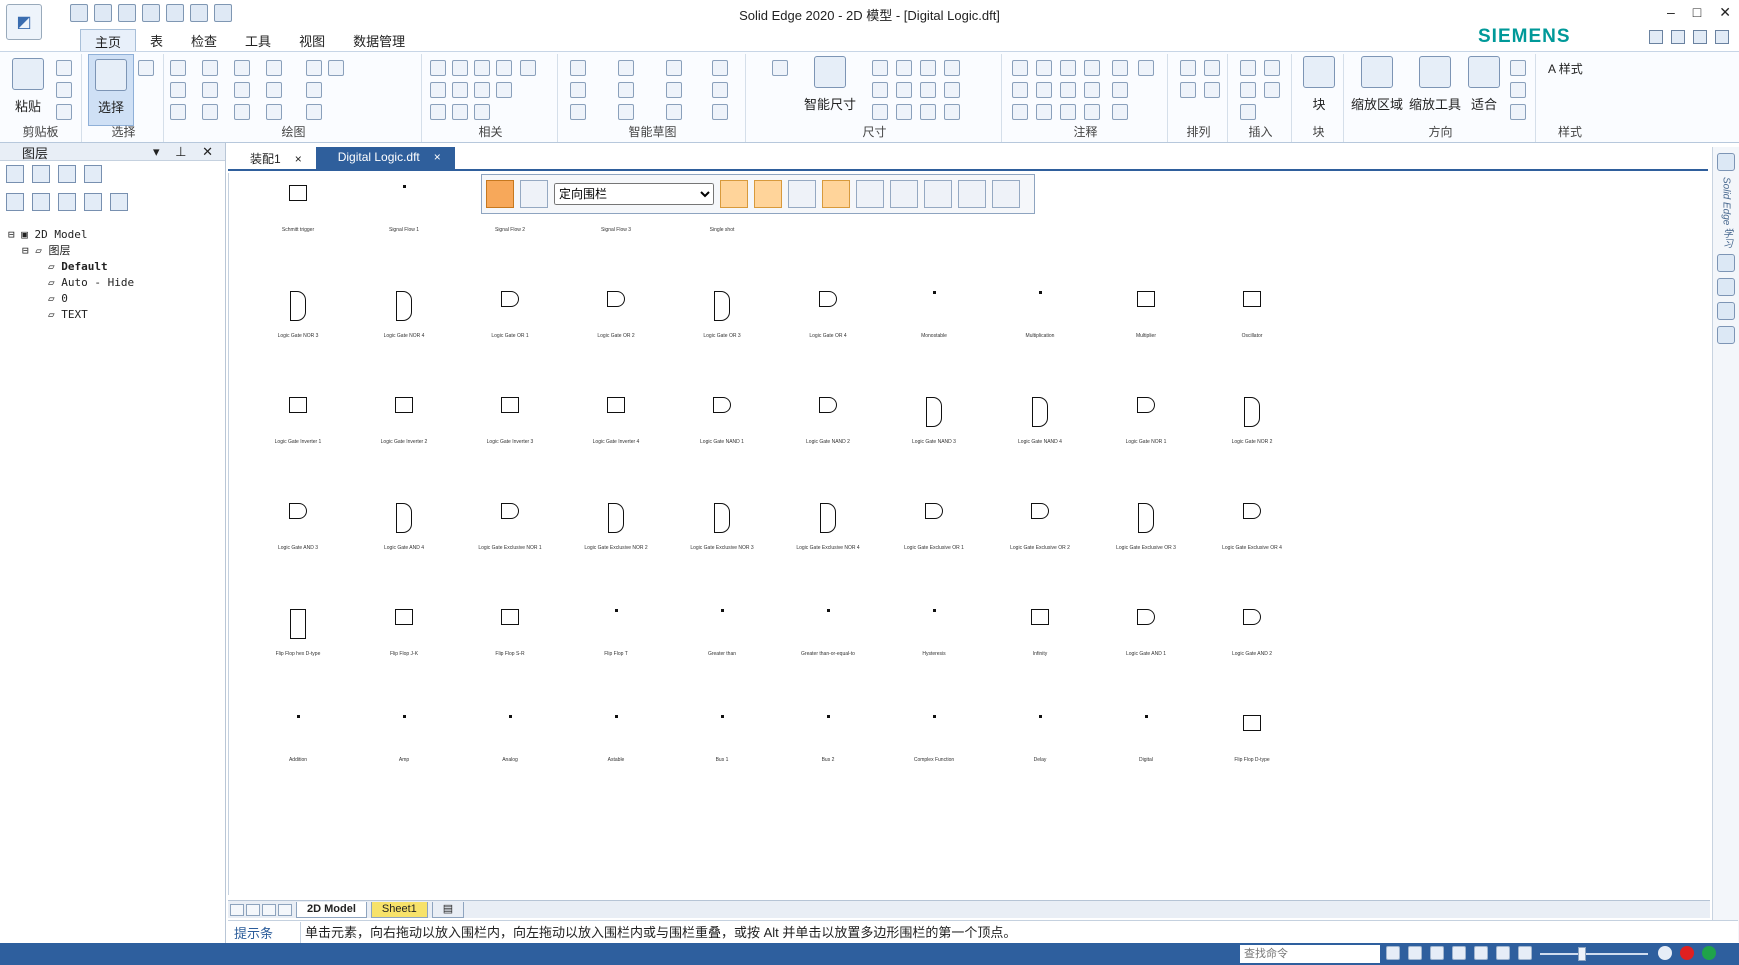 The width and height of the screenshot is (1739, 965). Describe the element at coordinates (1146, 421) in the screenshot. I see `symbol-item: Logic Gate NOR 1` at that location.